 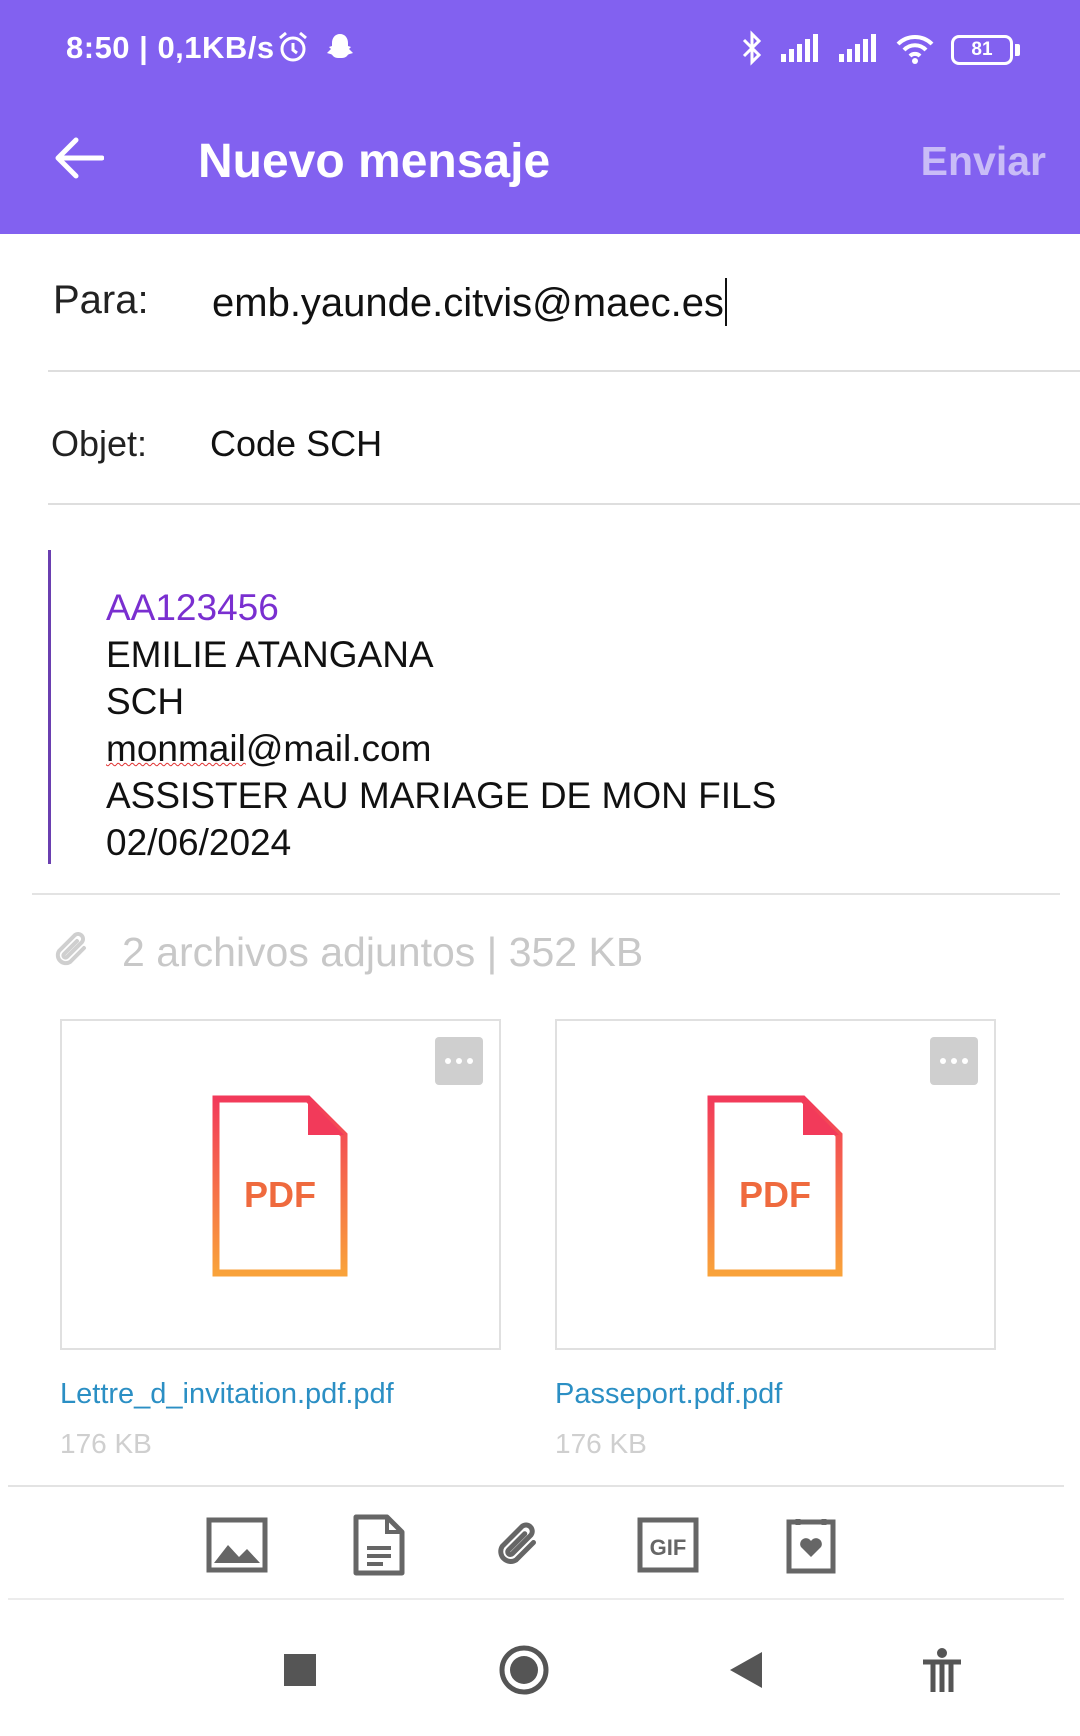 I want to click on accessibility-button, so click(x=942, y=1670).